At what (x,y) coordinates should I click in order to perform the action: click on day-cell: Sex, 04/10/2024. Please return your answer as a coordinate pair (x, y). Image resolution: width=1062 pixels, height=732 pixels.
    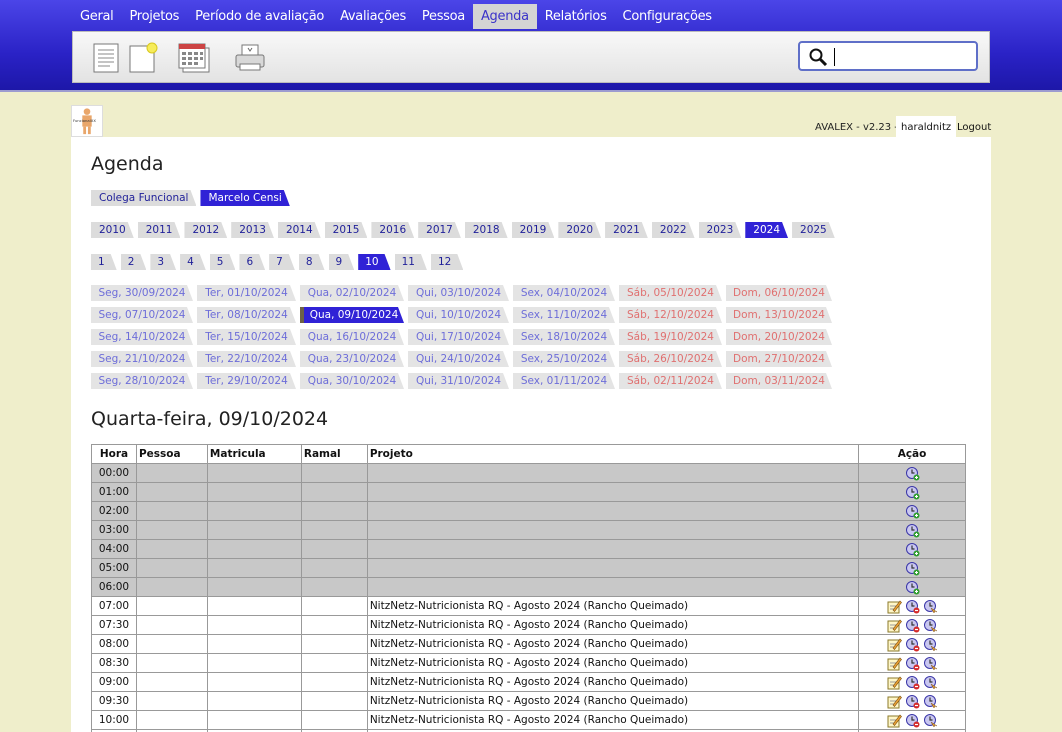
    Looking at the image, I should click on (564, 293).